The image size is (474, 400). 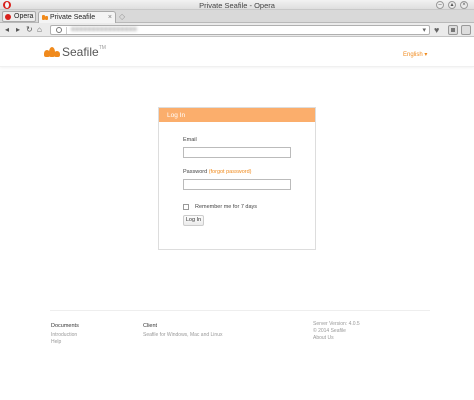 I want to click on password-label: Password (forgot password), so click(x=217, y=172).